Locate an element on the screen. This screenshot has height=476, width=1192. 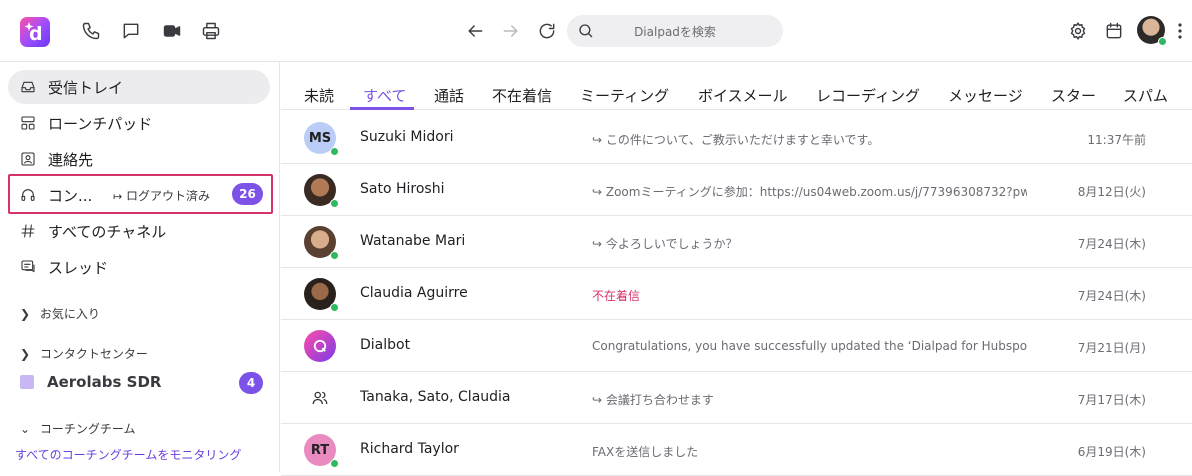
contact-name: Suzuki Midori is located at coordinates (407, 137).